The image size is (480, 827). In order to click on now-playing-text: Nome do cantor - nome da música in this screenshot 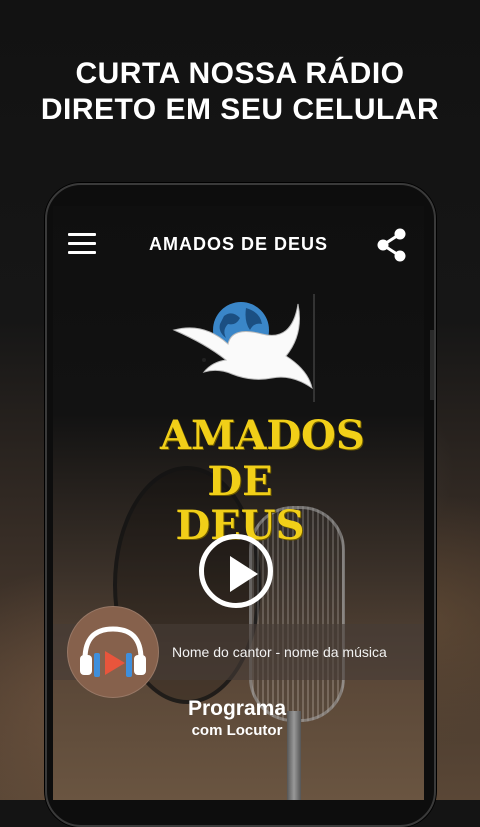, I will do `click(279, 652)`.